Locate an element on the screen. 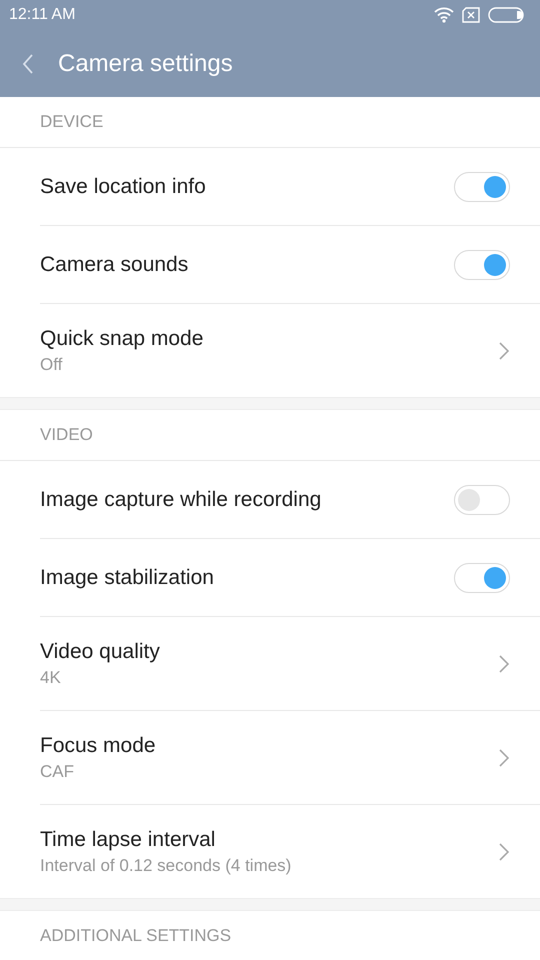 The image size is (540, 960). setting-label: Time lapse interval is located at coordinates (128, 840).